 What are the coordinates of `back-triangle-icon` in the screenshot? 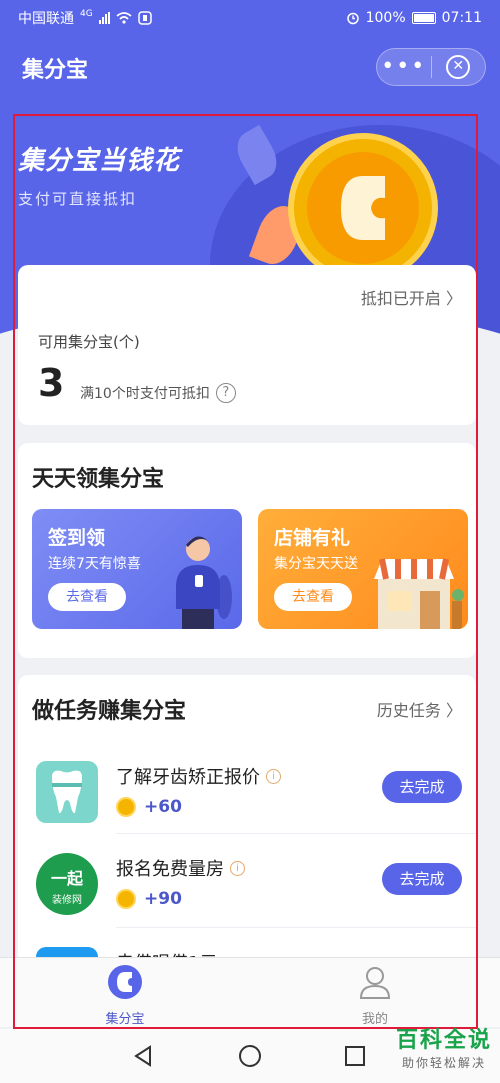 It's located at (143, 1056).